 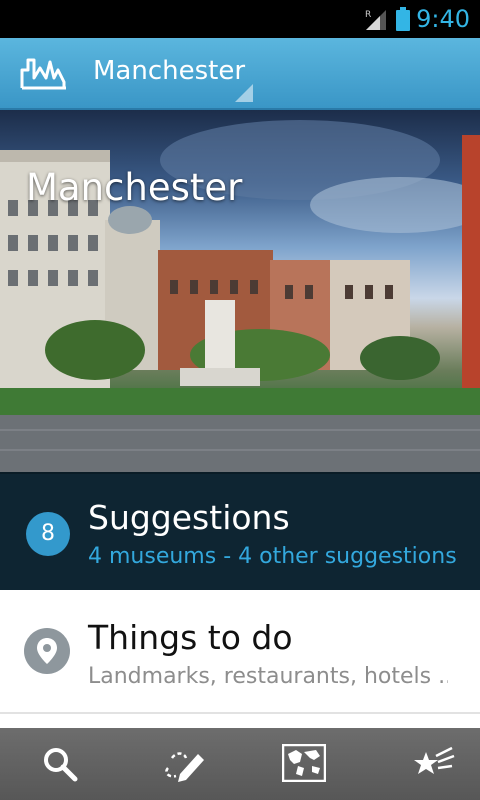 What do you see at coordinates (240, 19) in the screenshot?
I see `status-bar: R 9:40` at bounding box center [240, 19].